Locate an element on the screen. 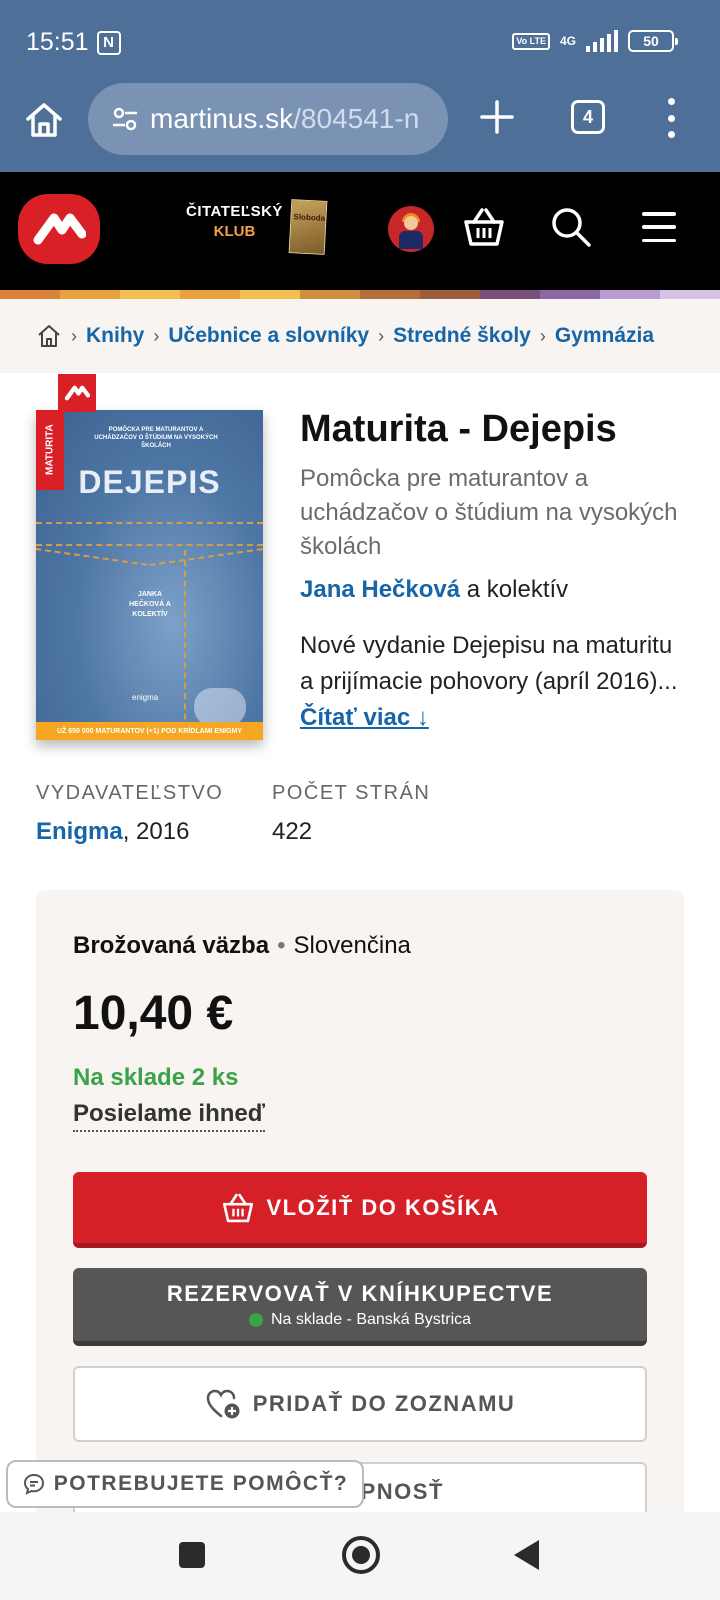  back-icon is located at coordinates (526, 1555).